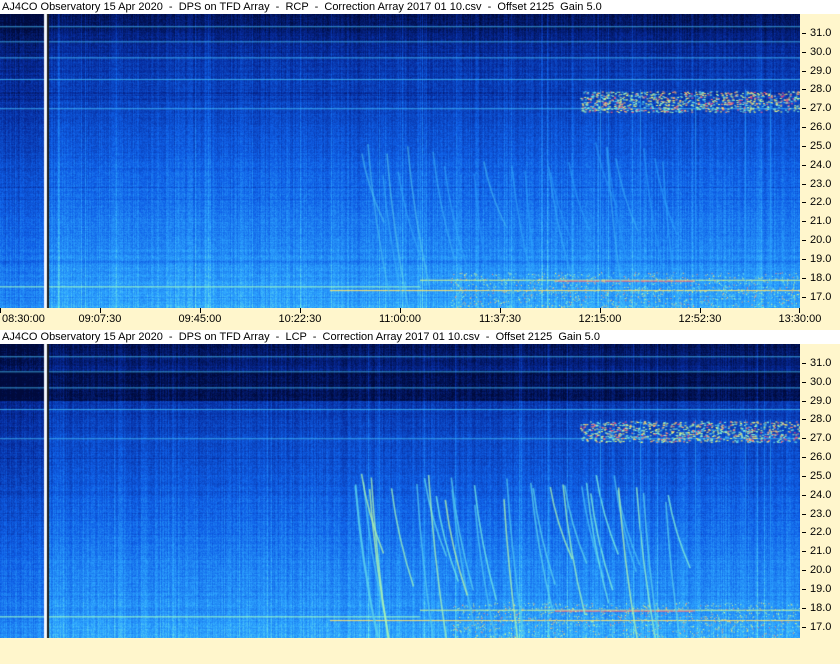  I want to click on x-tick-label: 13:30:00, so click(800, 319).